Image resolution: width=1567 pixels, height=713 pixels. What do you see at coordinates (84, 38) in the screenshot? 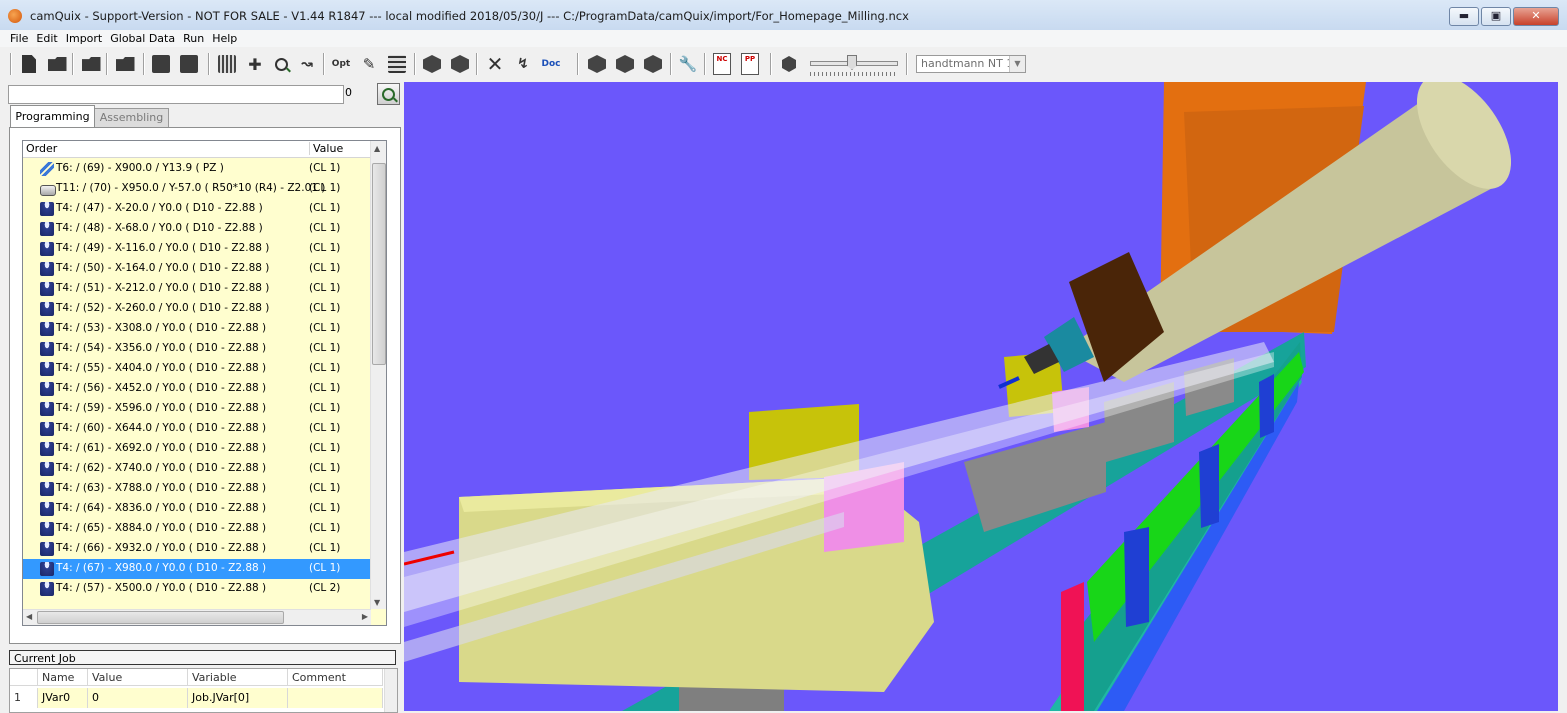
I see `menu-import: Import` at bounding box center [84, 38].